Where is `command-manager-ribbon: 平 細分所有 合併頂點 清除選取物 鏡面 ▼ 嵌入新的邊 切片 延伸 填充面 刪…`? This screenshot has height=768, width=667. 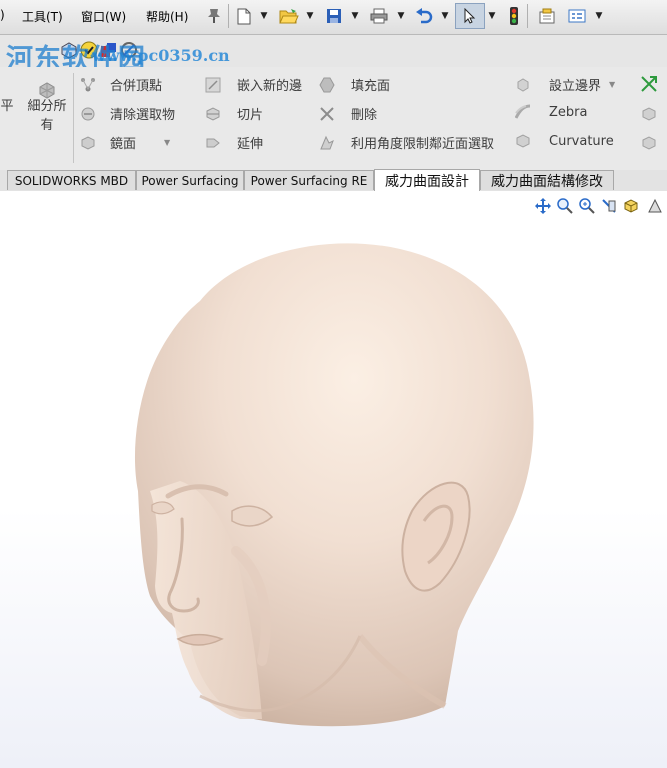 command-manager-ribbon: 平 細分所有 合併頂點 清除選取物 鏡面 ▼ 嵌入新的邊 切片 延伸 填充面 刪… is located at coordinates (333, 118).